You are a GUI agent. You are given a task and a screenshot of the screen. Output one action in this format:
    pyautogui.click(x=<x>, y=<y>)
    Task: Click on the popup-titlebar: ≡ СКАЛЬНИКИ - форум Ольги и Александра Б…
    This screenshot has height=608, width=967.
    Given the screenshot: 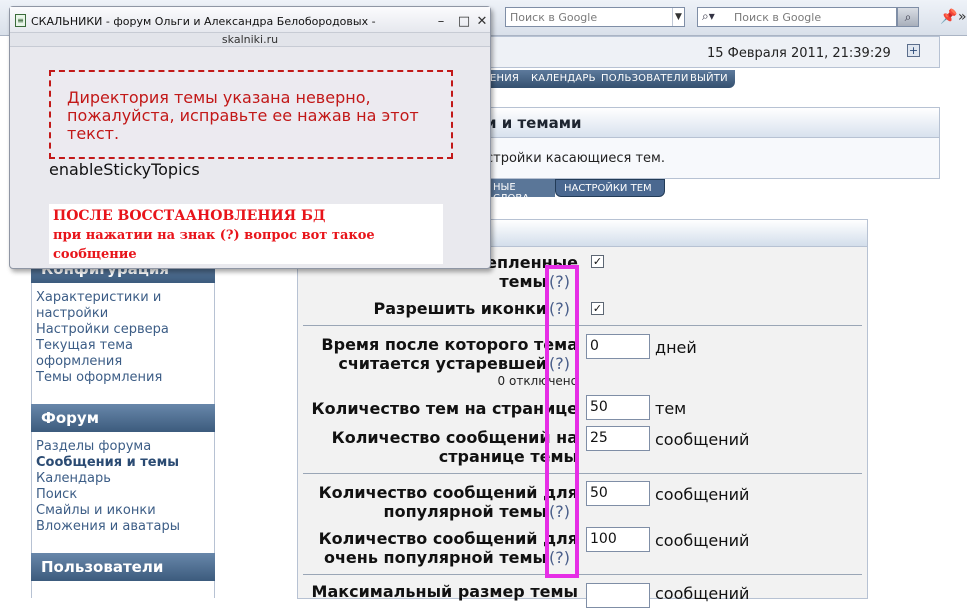 What is the action you would take?
    pyautogui.click(x=250, y=20)
    